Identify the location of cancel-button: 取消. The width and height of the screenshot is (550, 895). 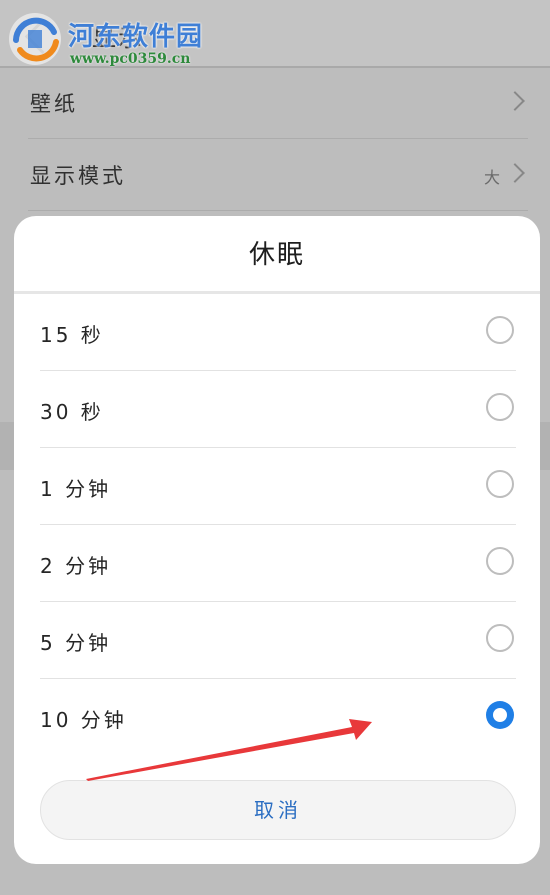
(278, 810).